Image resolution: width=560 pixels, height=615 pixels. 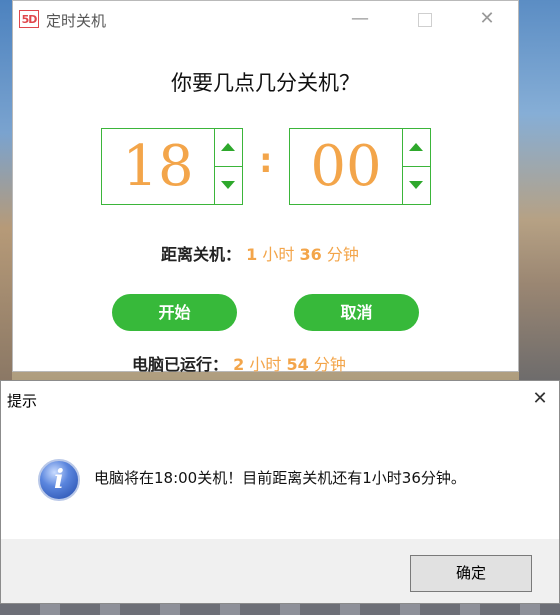 I want to click on remaining-hours: 1, so click(x=252, y=254).